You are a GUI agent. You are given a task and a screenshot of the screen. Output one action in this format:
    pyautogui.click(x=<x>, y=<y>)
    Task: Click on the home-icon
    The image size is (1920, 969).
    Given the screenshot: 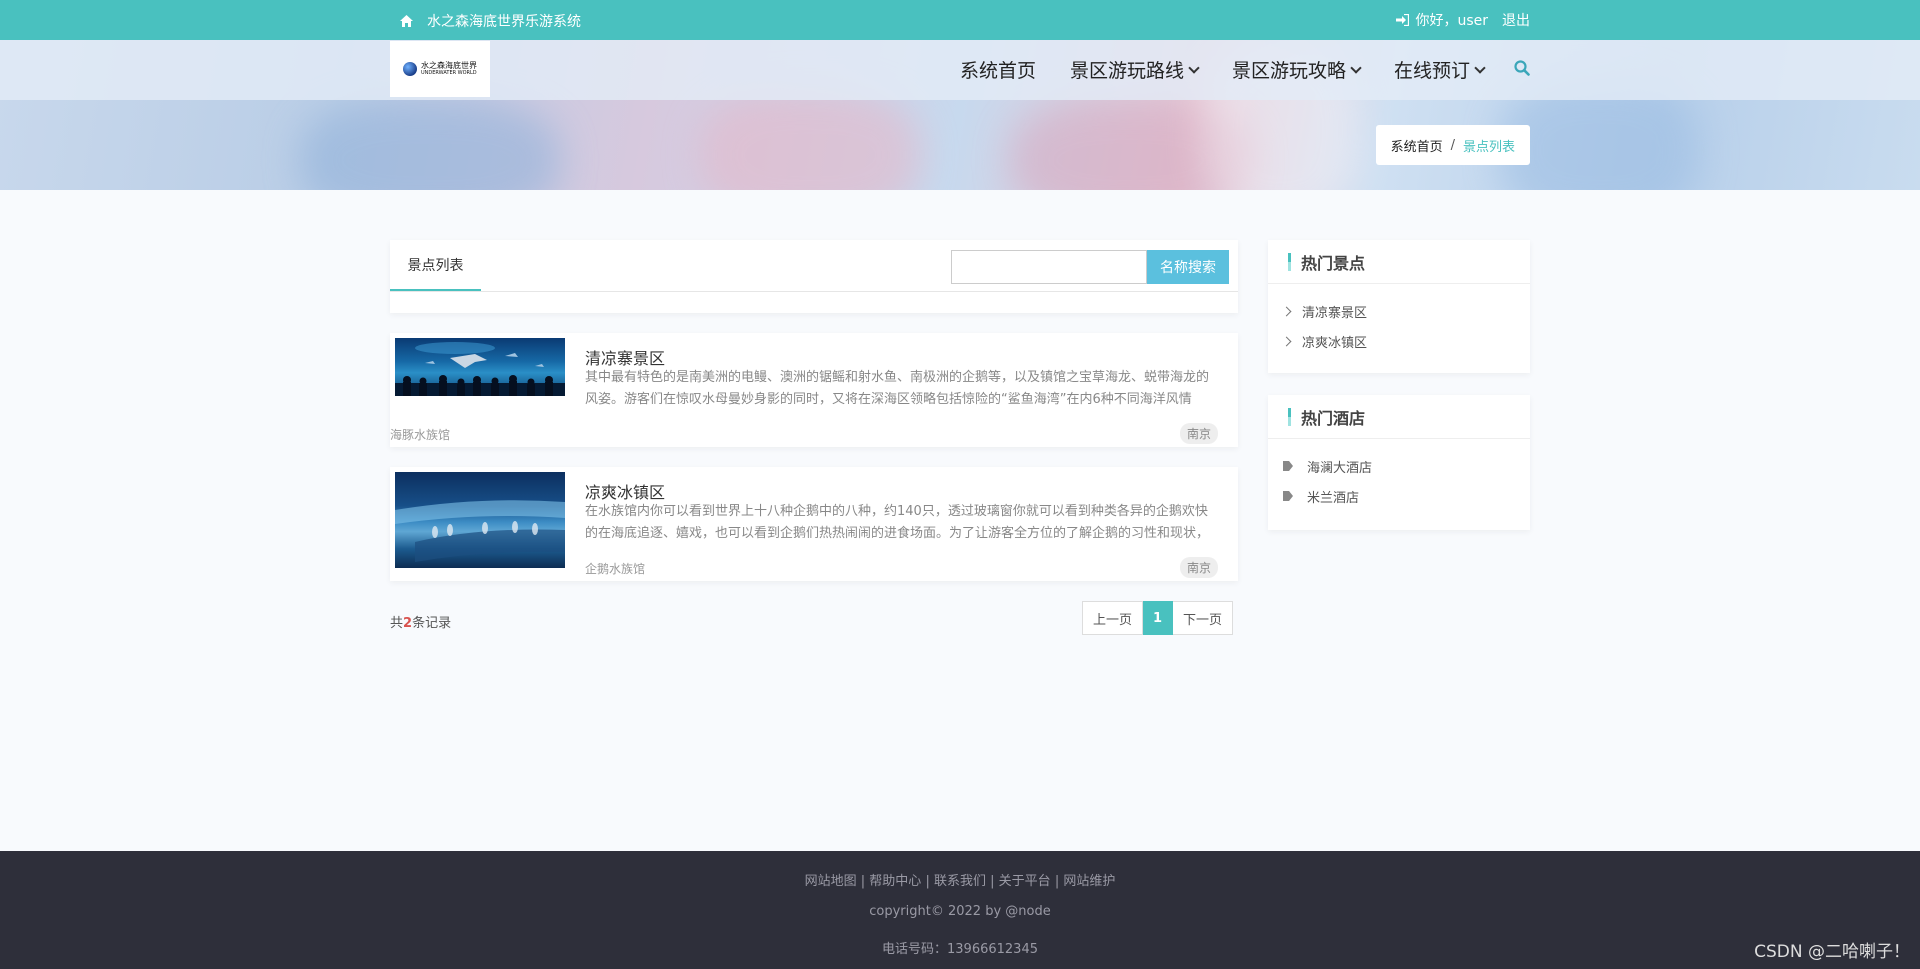 What is the action you would take?
    pyautogui.click(x=406, y=21)
    